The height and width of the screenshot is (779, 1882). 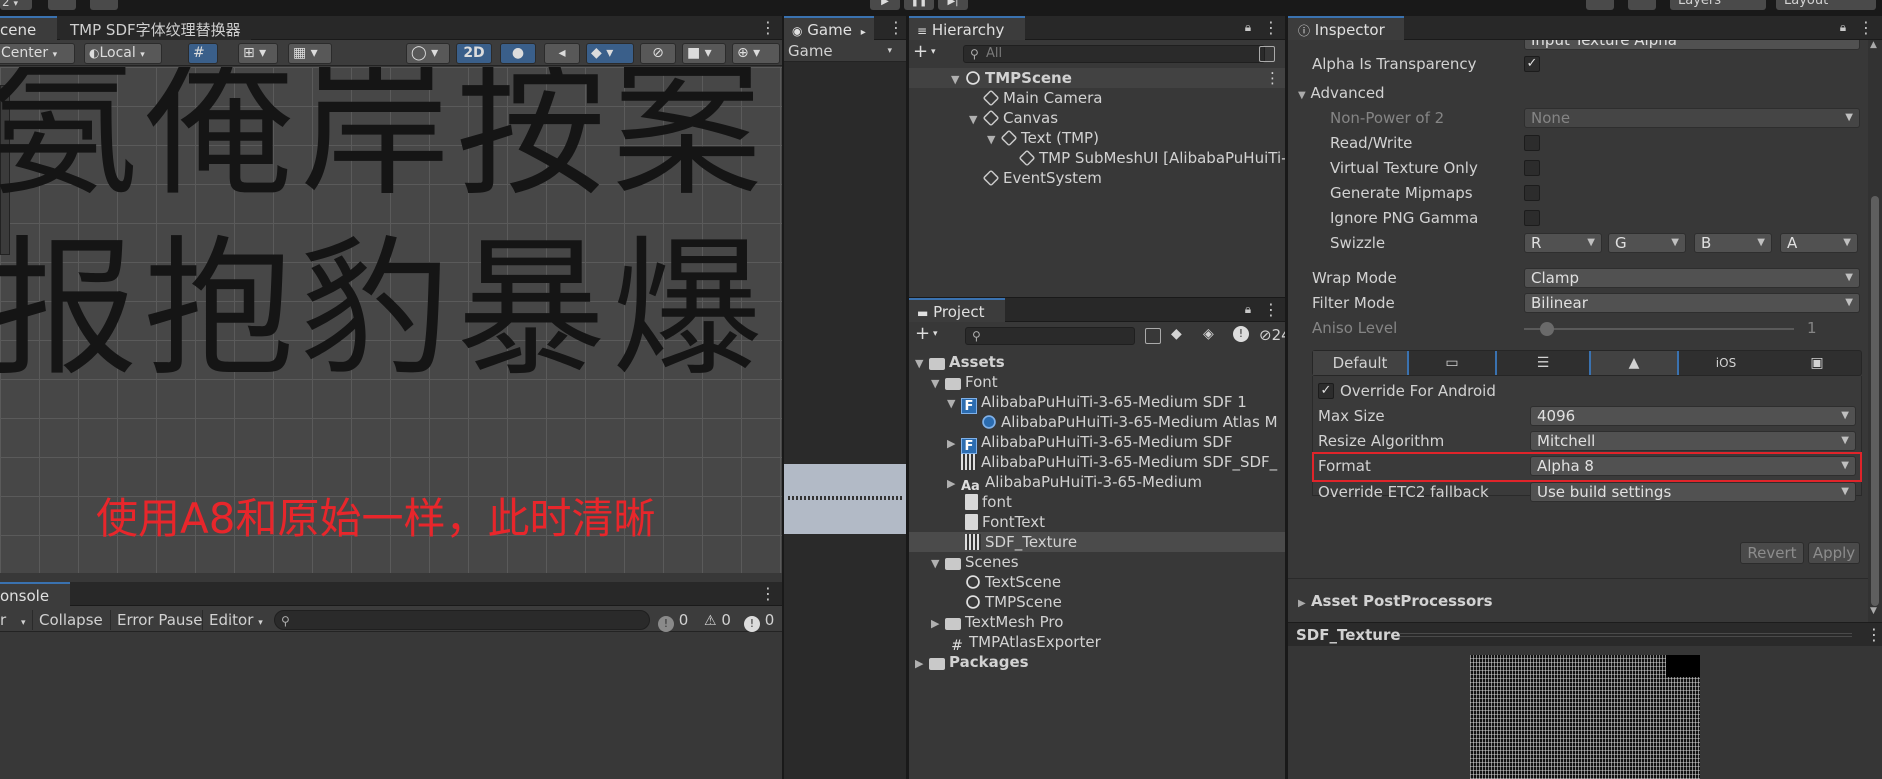 What do you see at coordinates (1267, 54) in the screenshot?
I see `hierarchy-filter-icon` at bounding box center [1267, 54].